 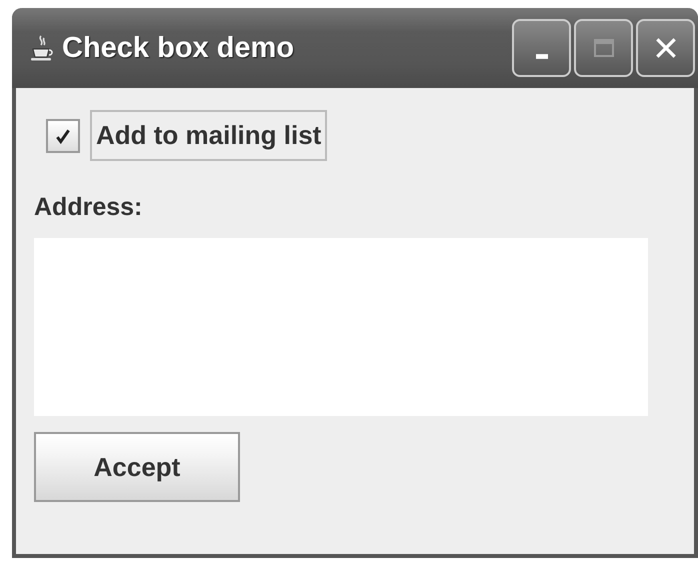 I want to click on close-button, so click(x=665, y=48).